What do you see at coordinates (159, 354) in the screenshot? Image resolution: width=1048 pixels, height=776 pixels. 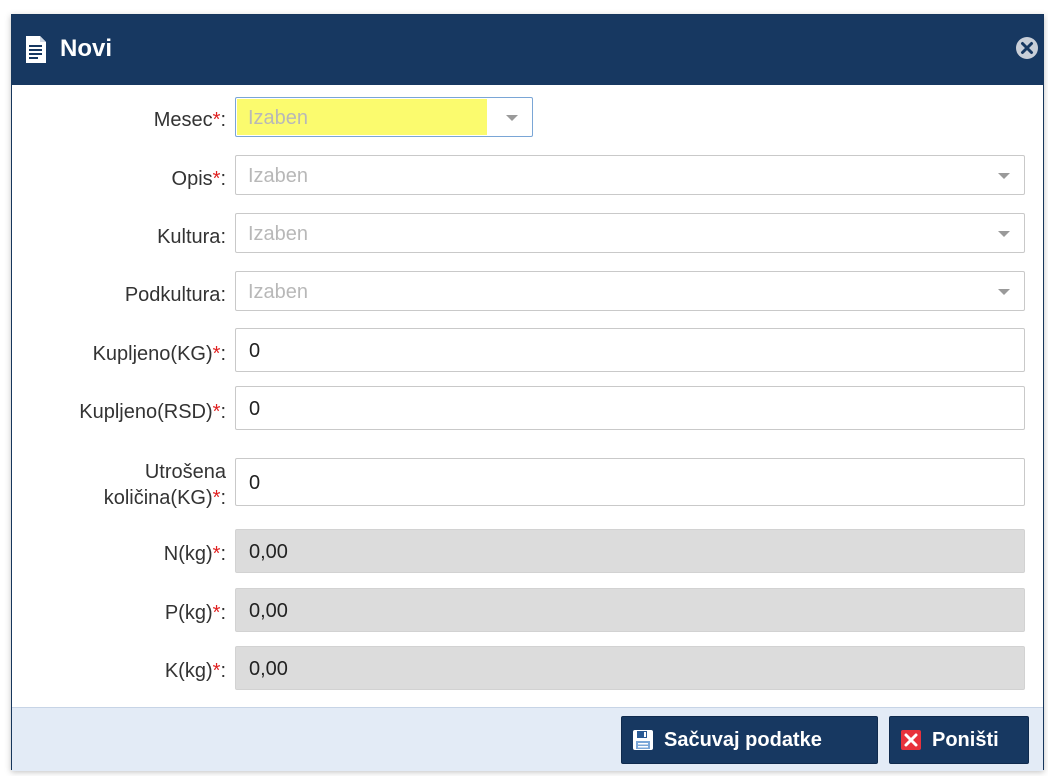 I see `field-label-kupljeno-kg: Kupljeno(KG)*:` at bounding box center [159, 354].